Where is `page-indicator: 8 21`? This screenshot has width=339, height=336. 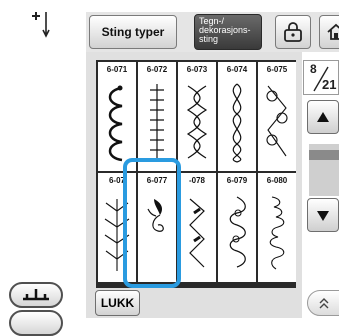
page-indicator: 8 21 is located at coordinates (321, 77).